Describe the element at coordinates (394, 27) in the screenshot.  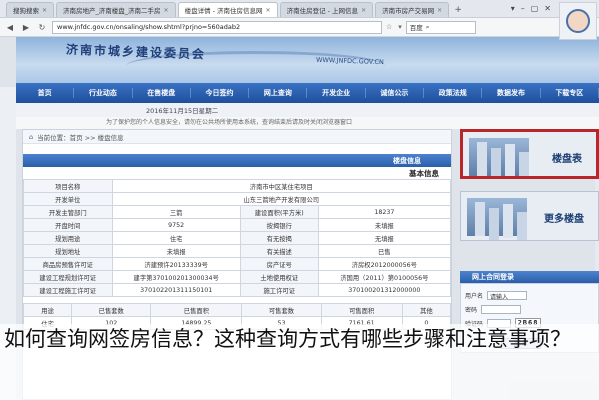
I see `address-tools: ☆ ▾` at that location.